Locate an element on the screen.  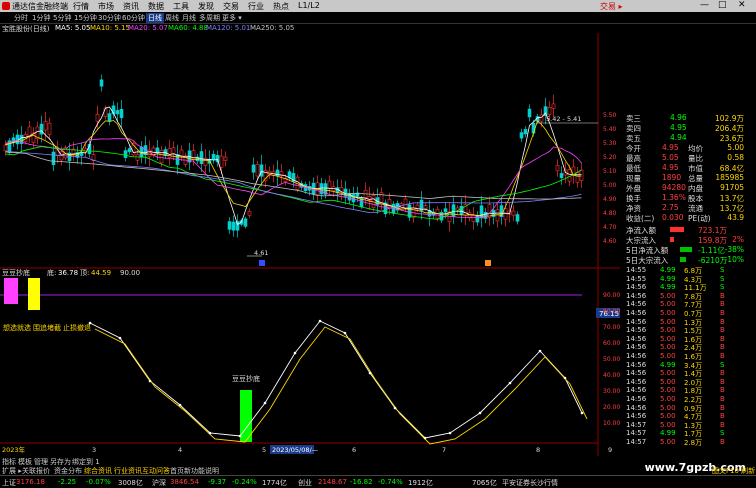
tick-row: 14:55 4.99 6.8万 S is located at coordinates (685, 270).